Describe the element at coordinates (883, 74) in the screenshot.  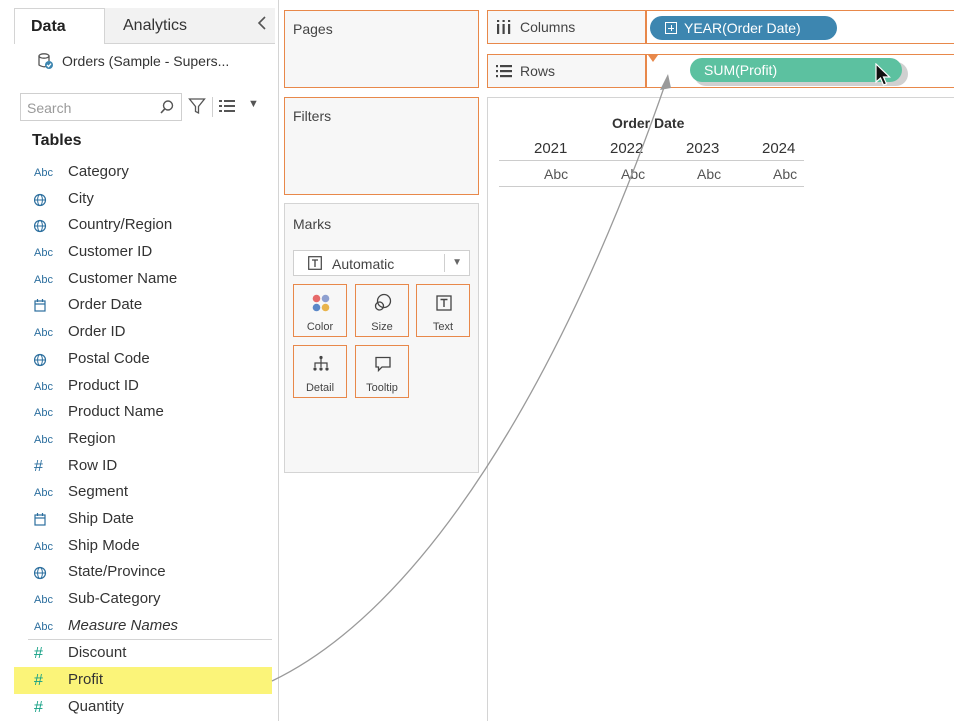
I see `mouse-cursor-icon` at that location.